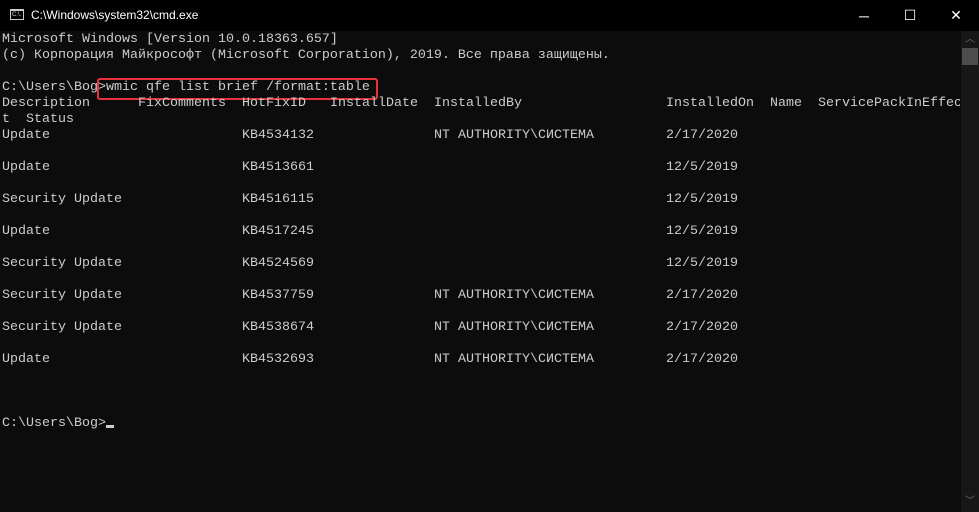  What do you see at coordinates (970, 56) in the screenshot?
I see `scrollbar-thumb` at bounding box center [970, 56].